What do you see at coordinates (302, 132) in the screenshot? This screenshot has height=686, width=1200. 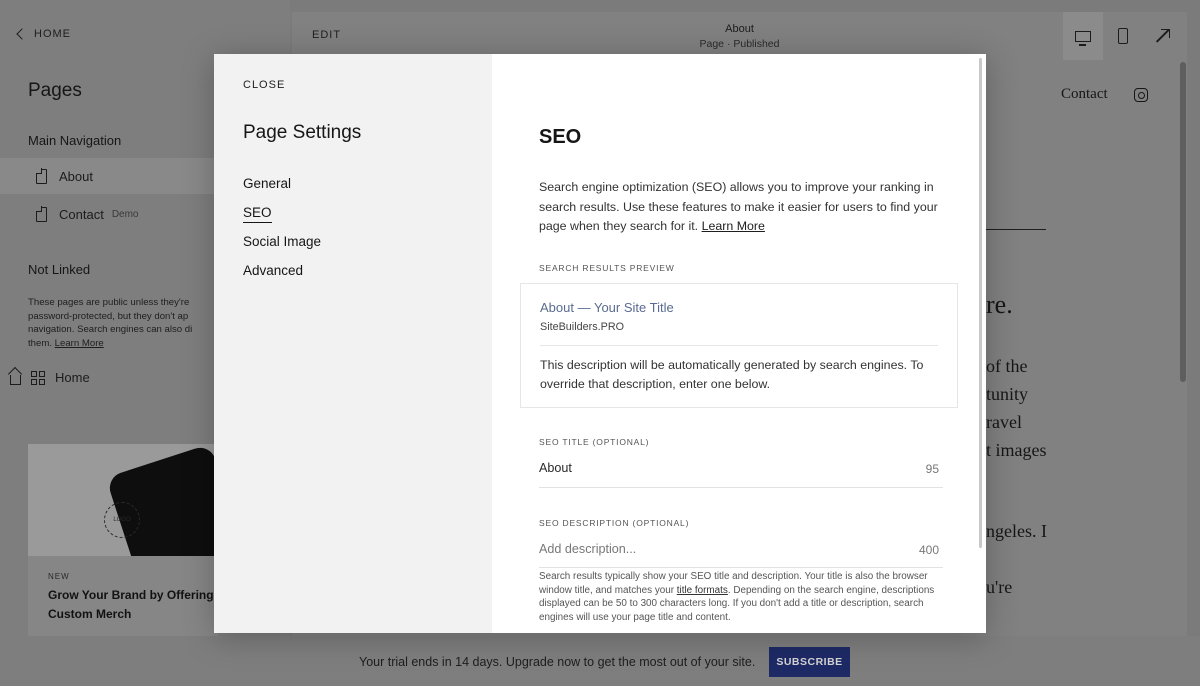 I see `settings-title: Page Settings` at bounding box center [302, 132].